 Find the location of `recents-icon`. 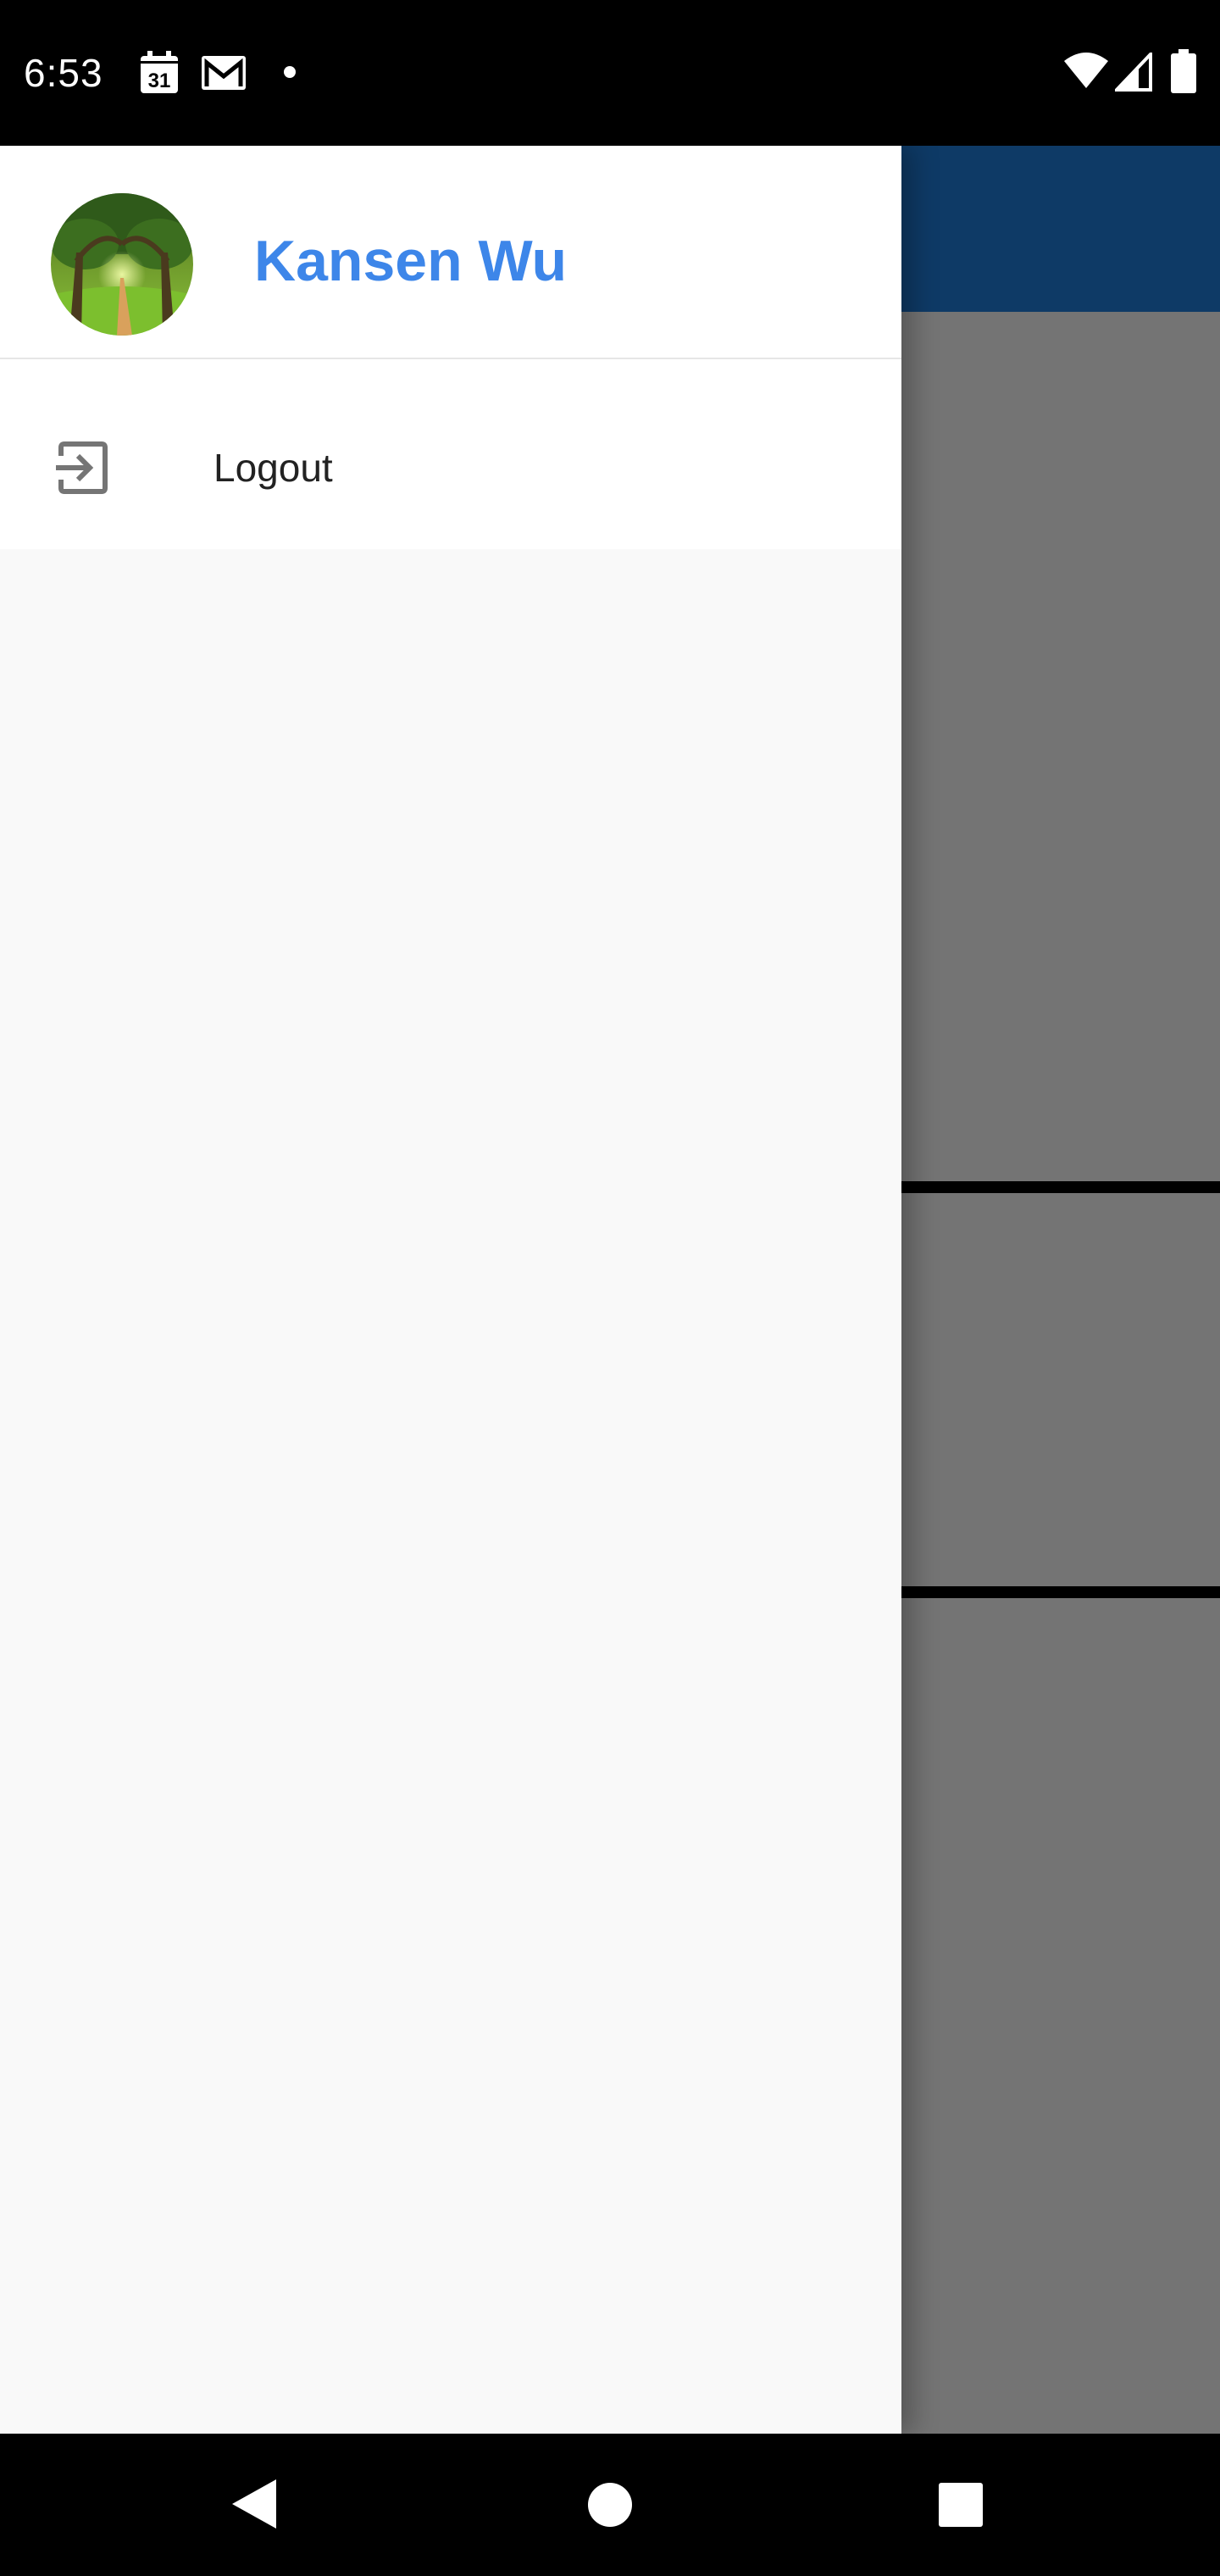

recents-icon is located at coordinates (961, 2505).